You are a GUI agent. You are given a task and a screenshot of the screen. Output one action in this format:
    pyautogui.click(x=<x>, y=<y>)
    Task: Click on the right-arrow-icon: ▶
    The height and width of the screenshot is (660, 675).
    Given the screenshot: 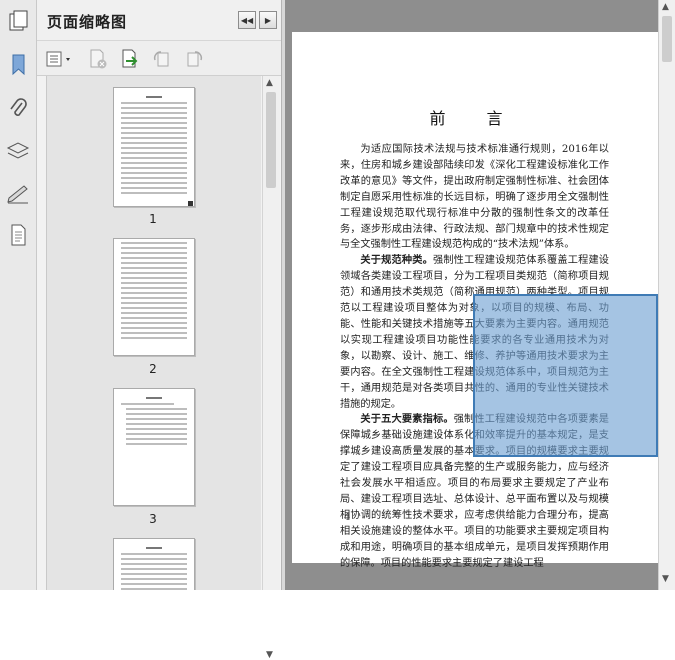 What is the action you would take?
    pyautogui.click(x=268, y=20)
    